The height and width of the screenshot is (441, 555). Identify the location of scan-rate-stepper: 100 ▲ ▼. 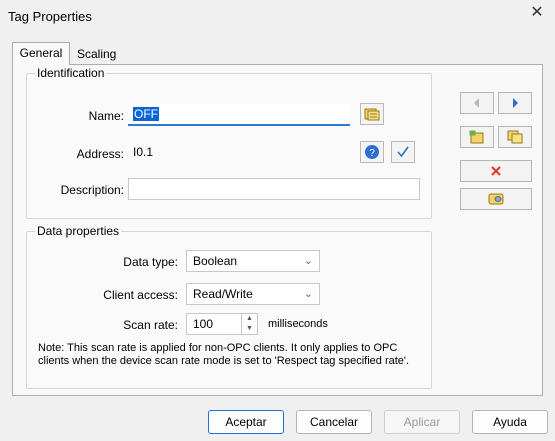
(222, 324).